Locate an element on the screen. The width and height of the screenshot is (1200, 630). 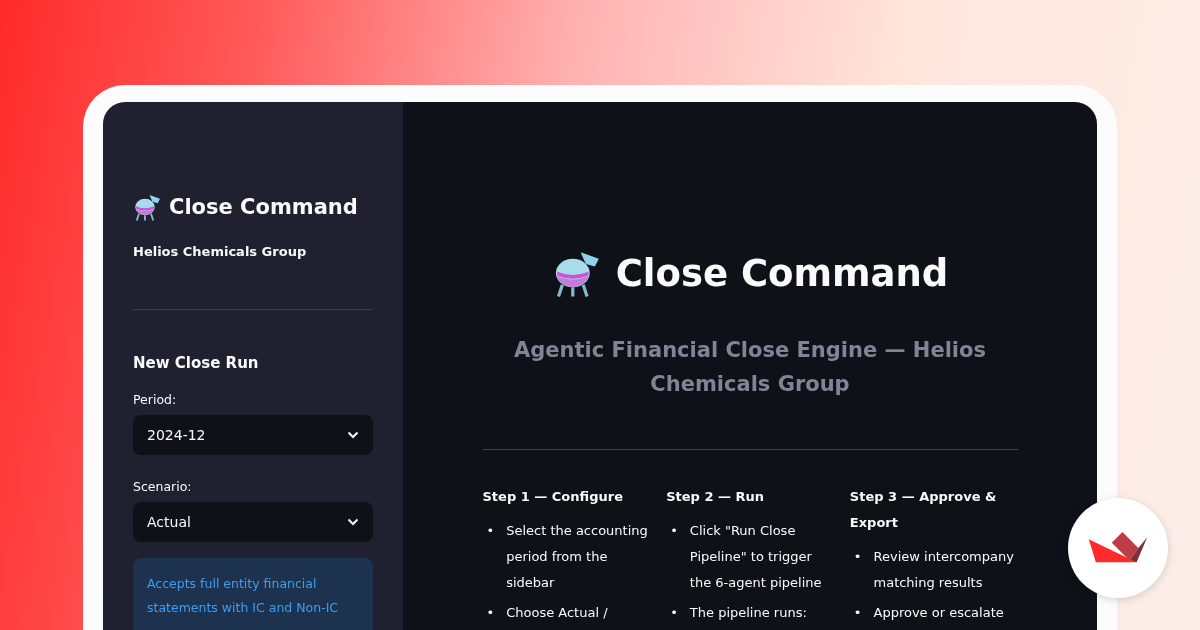
section-heading: New Close Run is located at coordinates (196, 363).